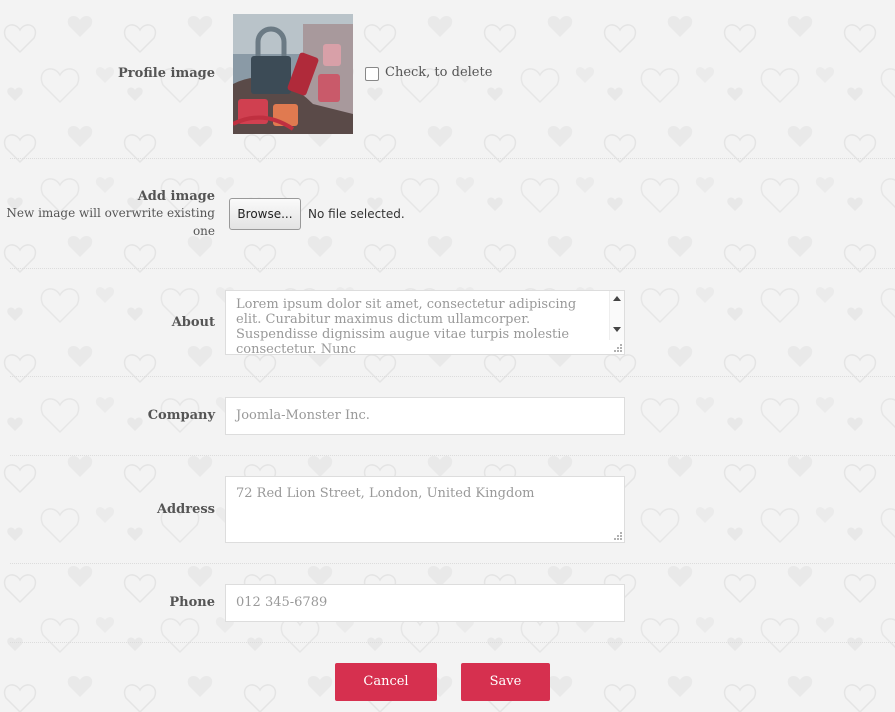  I want to click on save-button: Save, so click(505, 682).